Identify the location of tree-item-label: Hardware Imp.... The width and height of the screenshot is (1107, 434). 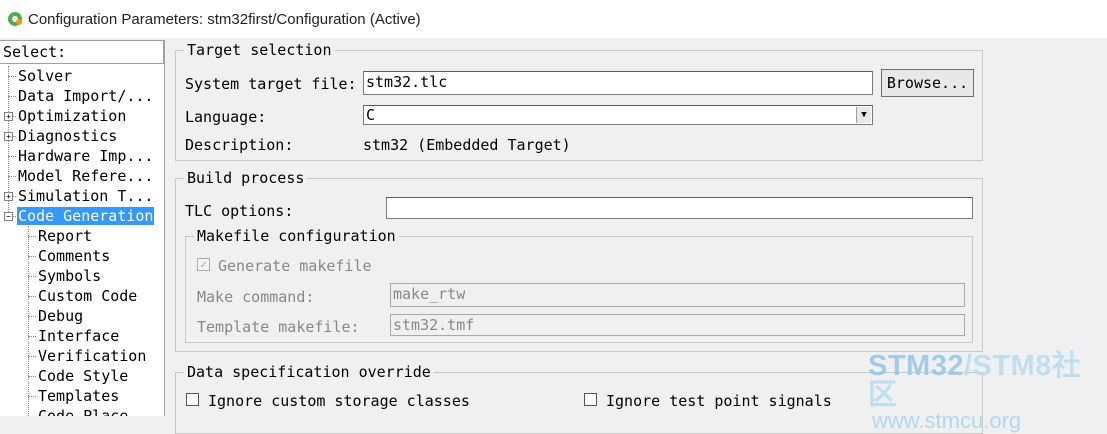
(86, 156).